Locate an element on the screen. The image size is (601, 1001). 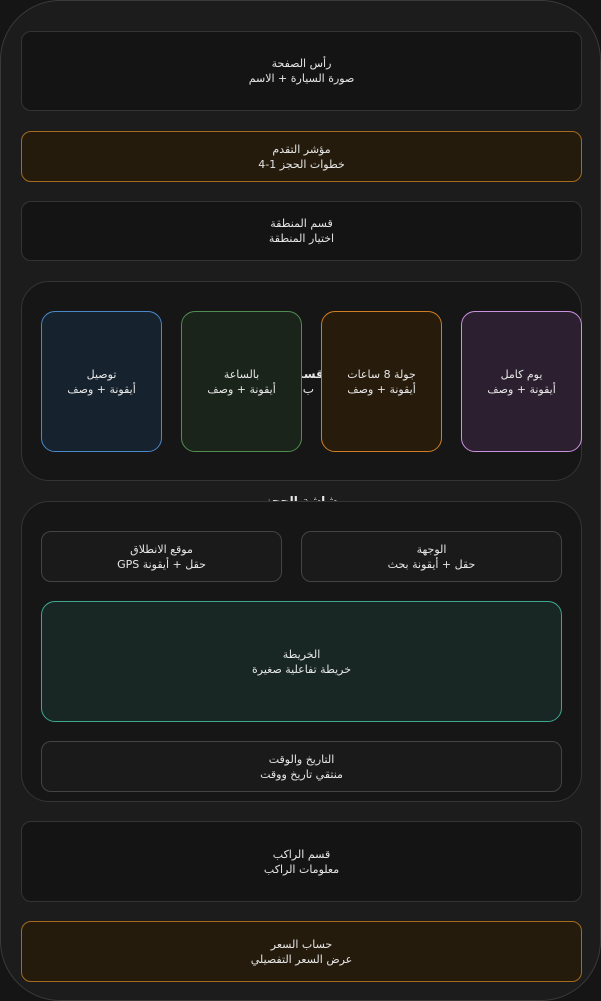
progress-block: مؤشر التقدم خطوات الحجز 1-4 is located at coordinates (301, 156).